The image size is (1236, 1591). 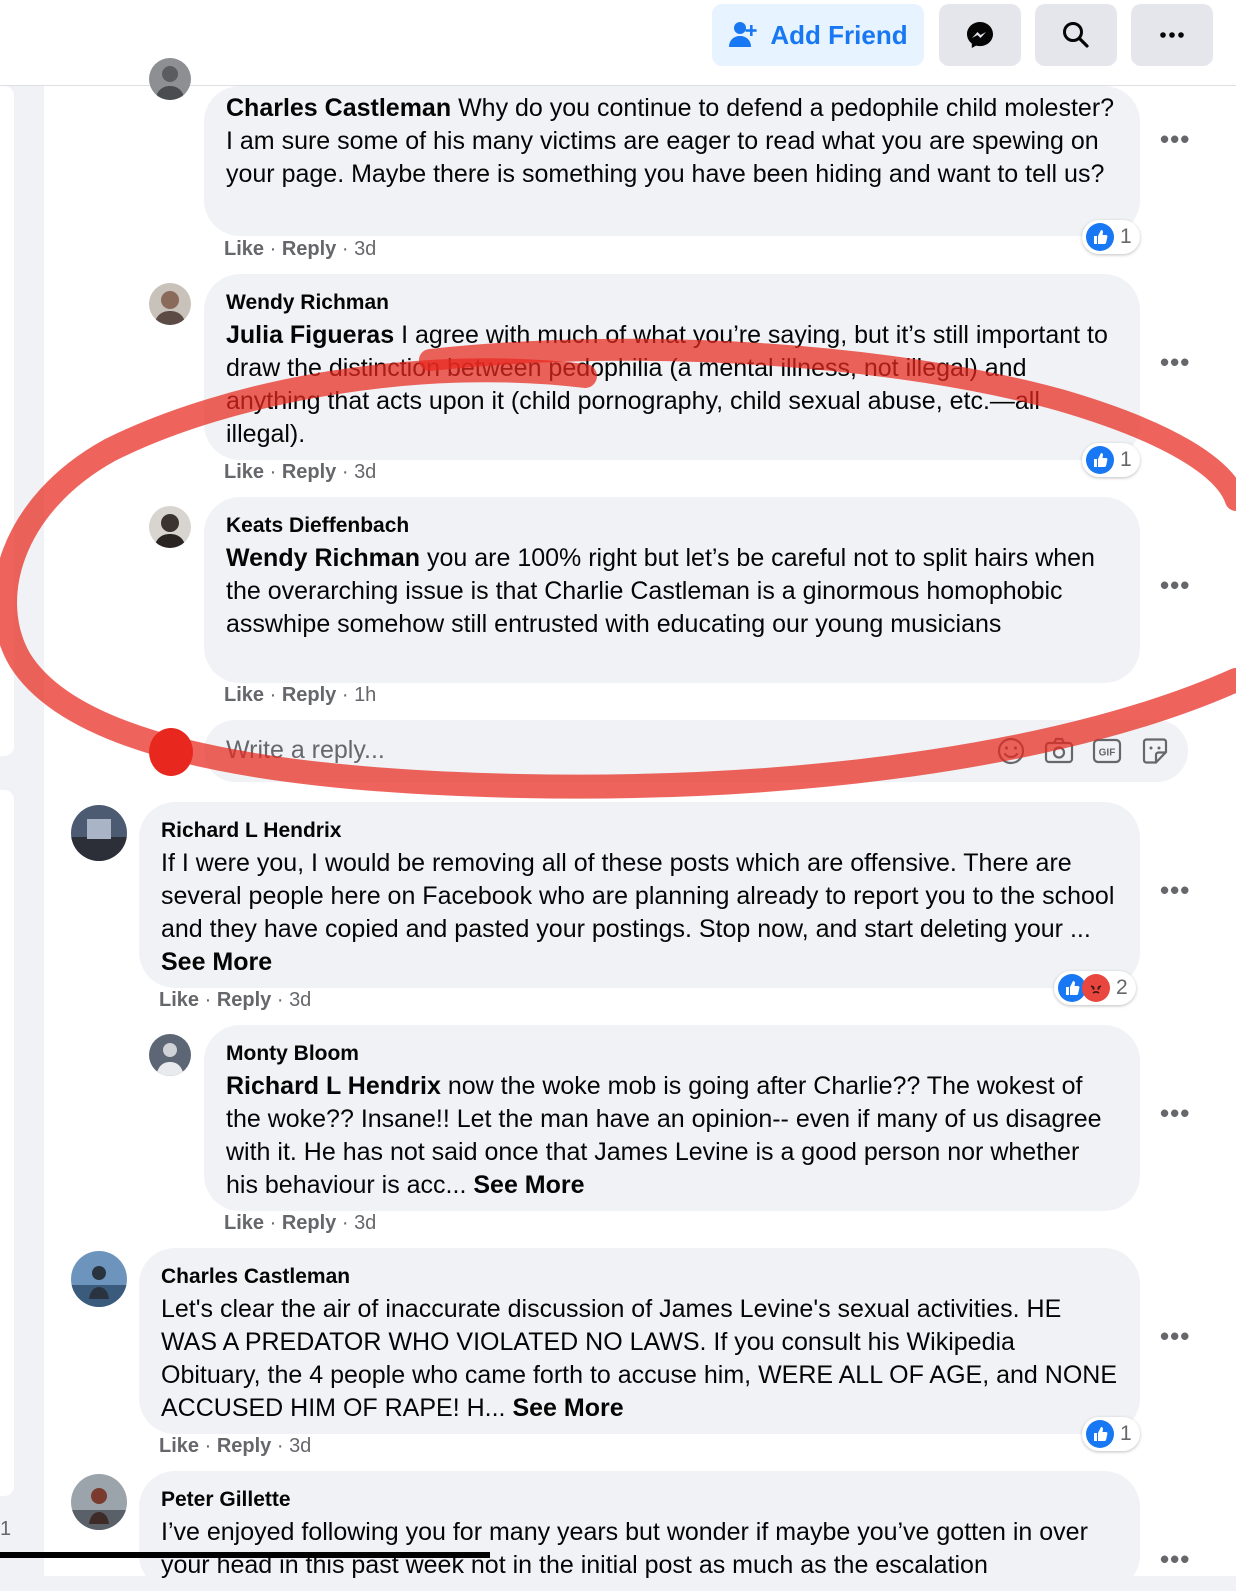 What do you see at coordinates (1059, 751) in the screenshot?
I see `camera-icon` at bounding box center [1059, 751].